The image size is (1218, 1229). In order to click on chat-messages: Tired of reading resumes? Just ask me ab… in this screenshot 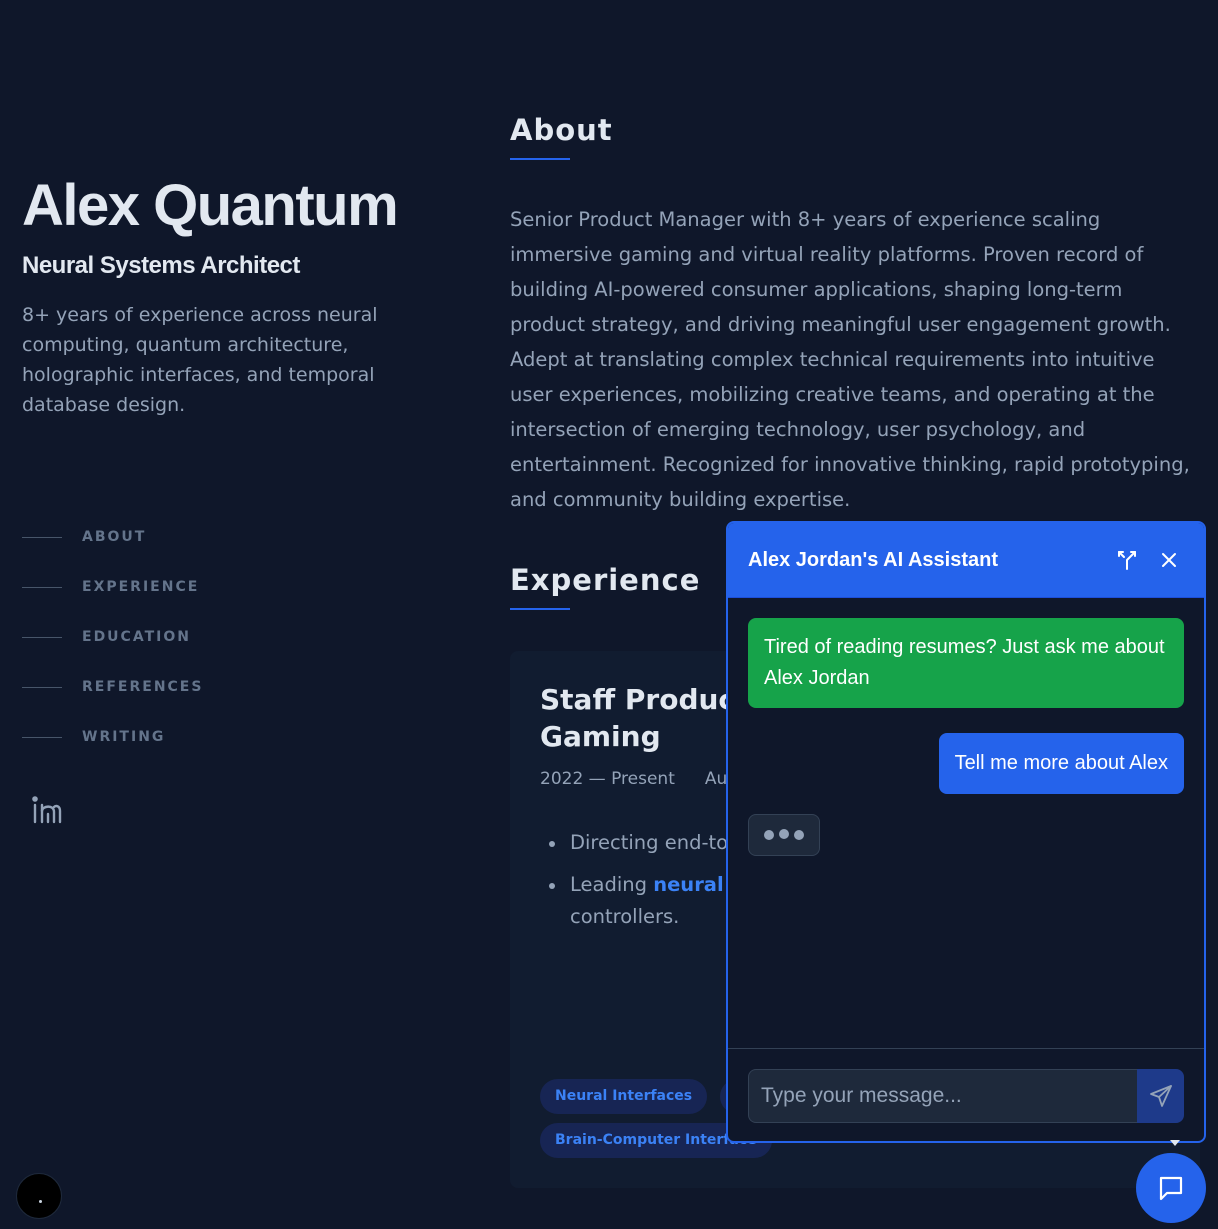, I will do `click(966, 823)`.